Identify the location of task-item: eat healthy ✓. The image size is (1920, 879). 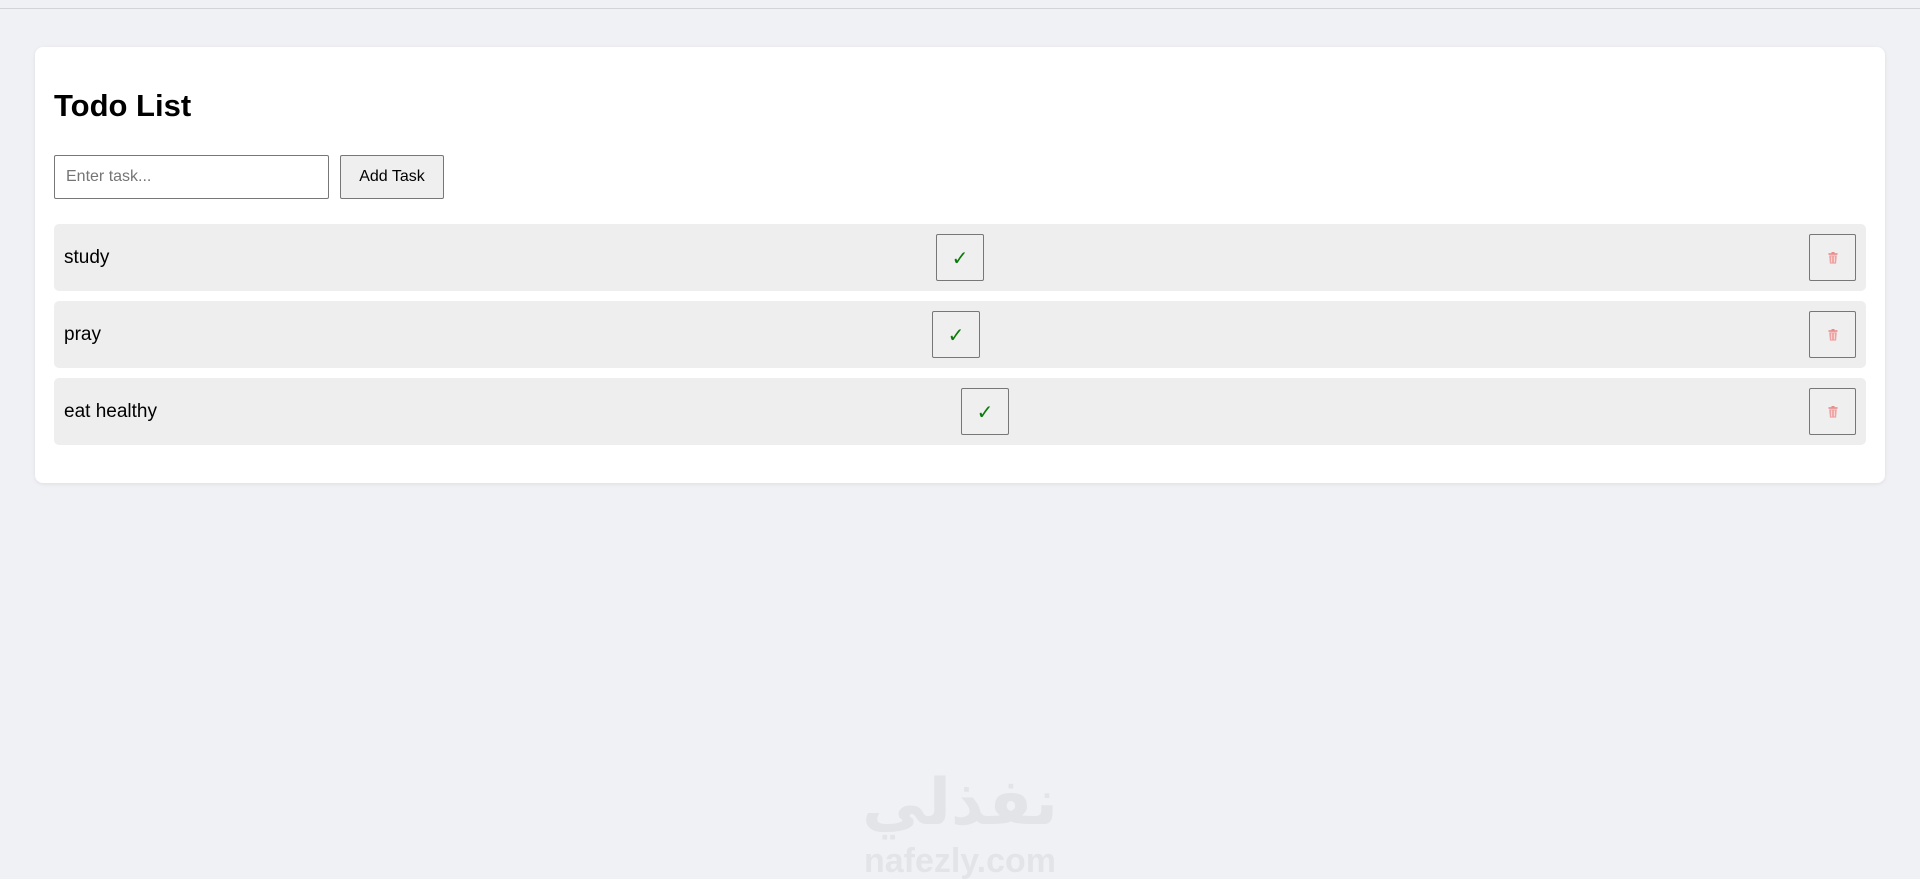
(960, 411).